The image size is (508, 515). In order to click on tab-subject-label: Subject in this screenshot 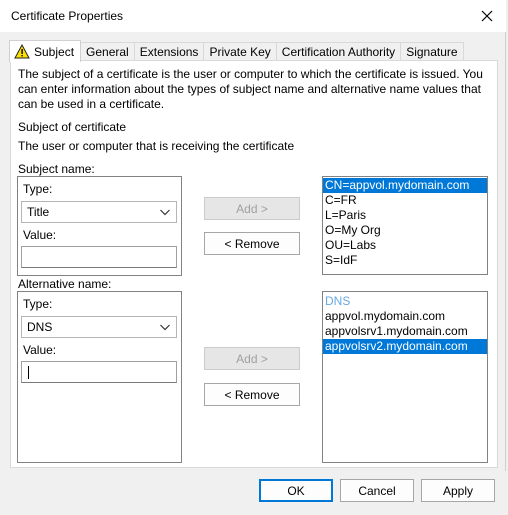, I will do `click(54, 51)`.